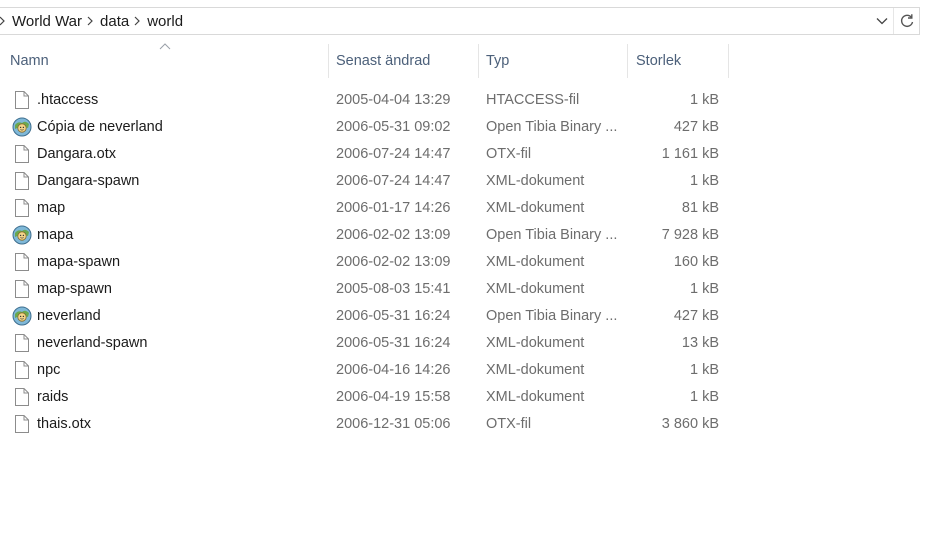 The height and width of the screenshot is (537, 931). I want to click on file-date: 2005-04-04 13:29, so click(393, 99).